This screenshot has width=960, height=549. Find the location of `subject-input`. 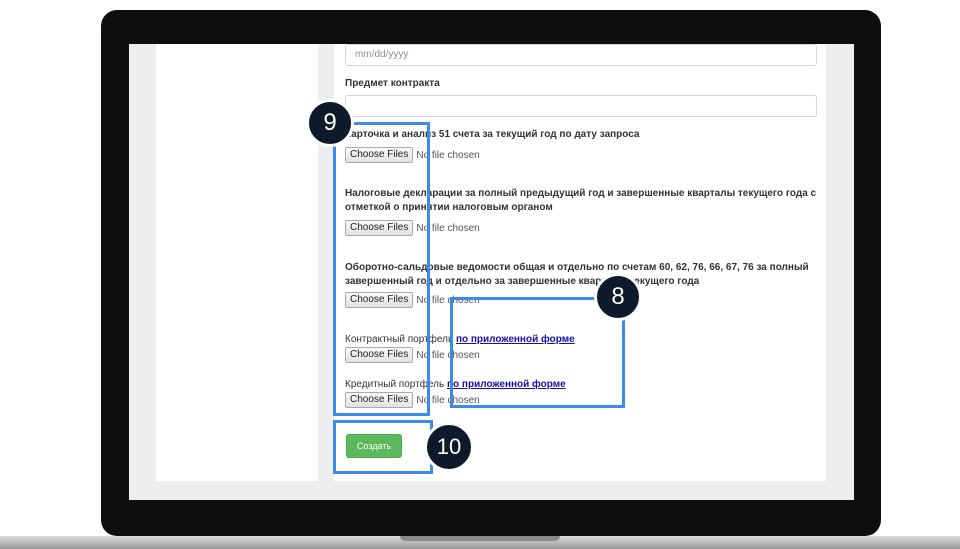

subject-input is located at coordinates (581, 106).